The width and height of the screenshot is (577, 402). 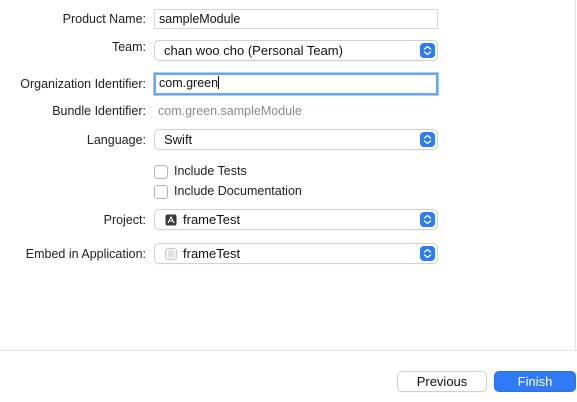 I want to click on team-label: Team:, so click(x=128, y=47).